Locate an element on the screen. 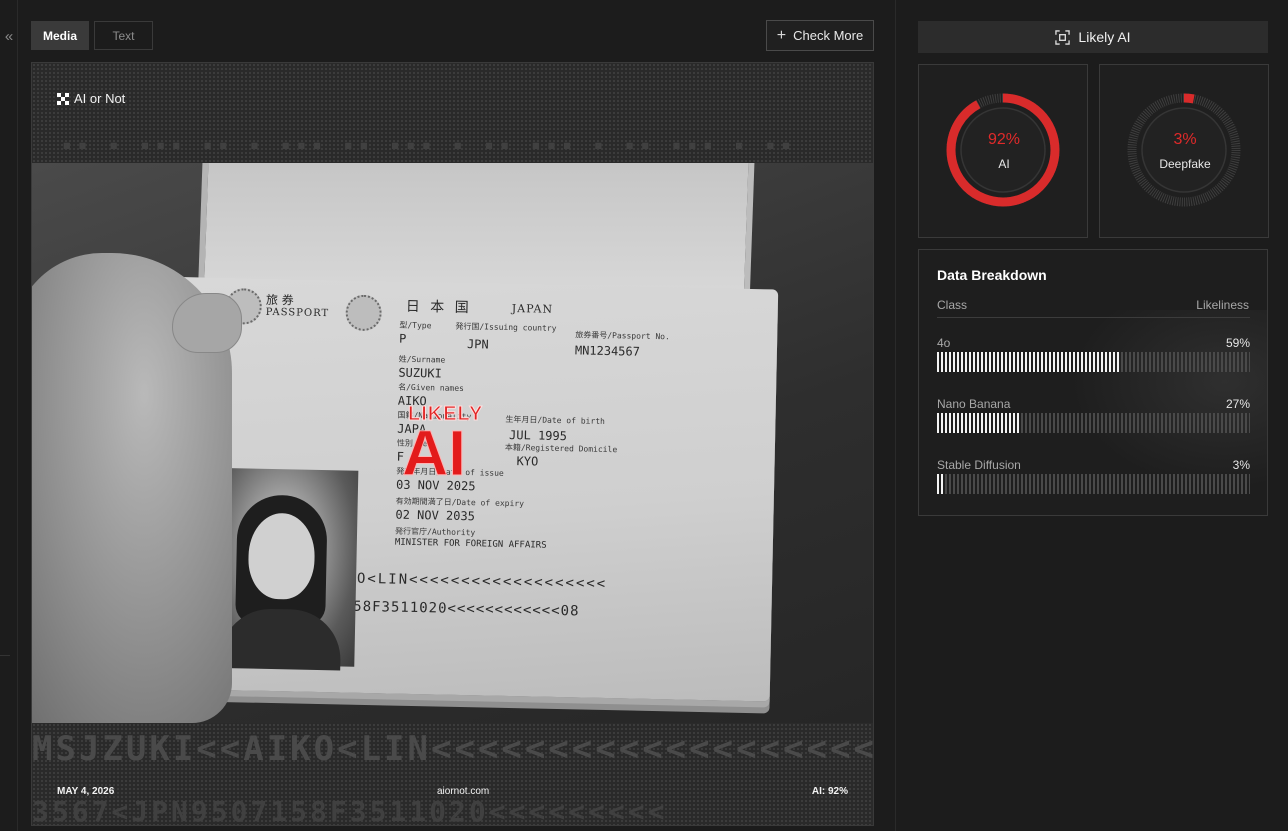  halftone-mrz-bottom: 3567<JPN9507158F3511020<<<<<<<<< is located at coordinates (350, 810).